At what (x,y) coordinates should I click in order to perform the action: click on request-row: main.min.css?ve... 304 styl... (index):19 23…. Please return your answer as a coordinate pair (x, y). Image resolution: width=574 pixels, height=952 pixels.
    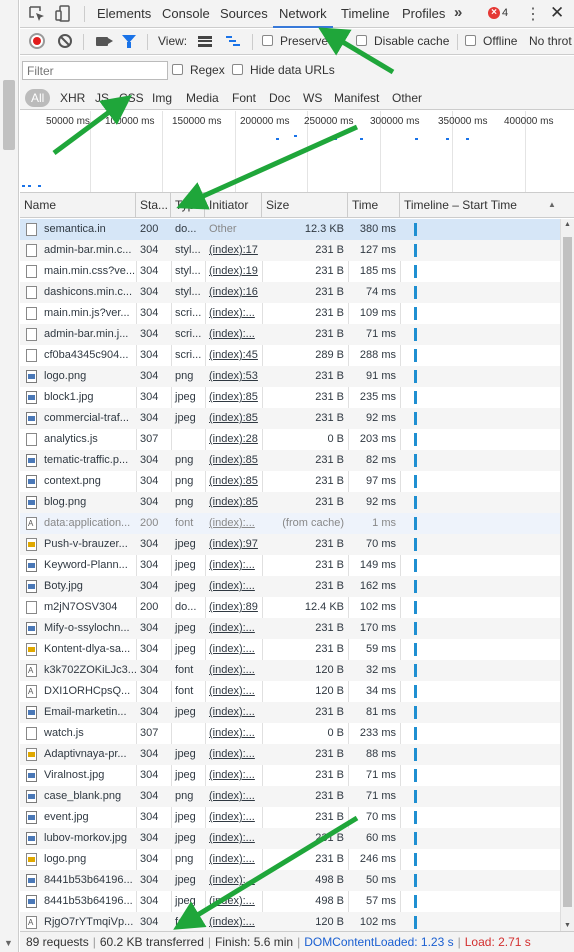
    Looking at the image, I should click on (290, 271).